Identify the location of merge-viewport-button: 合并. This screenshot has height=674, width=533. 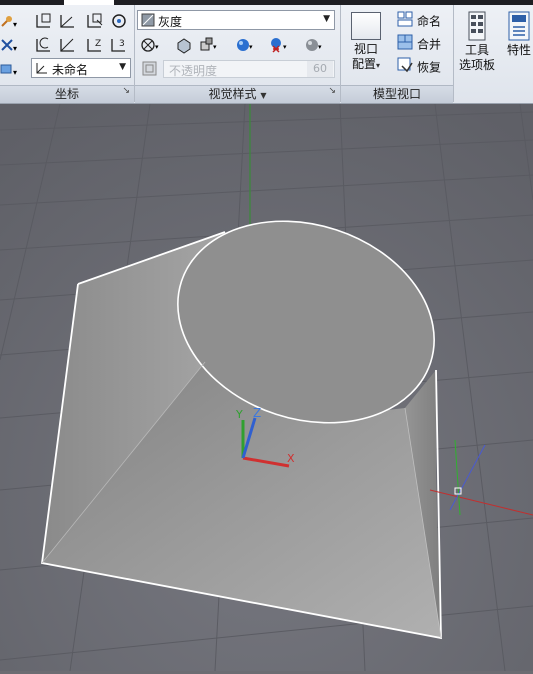
(419, 44).